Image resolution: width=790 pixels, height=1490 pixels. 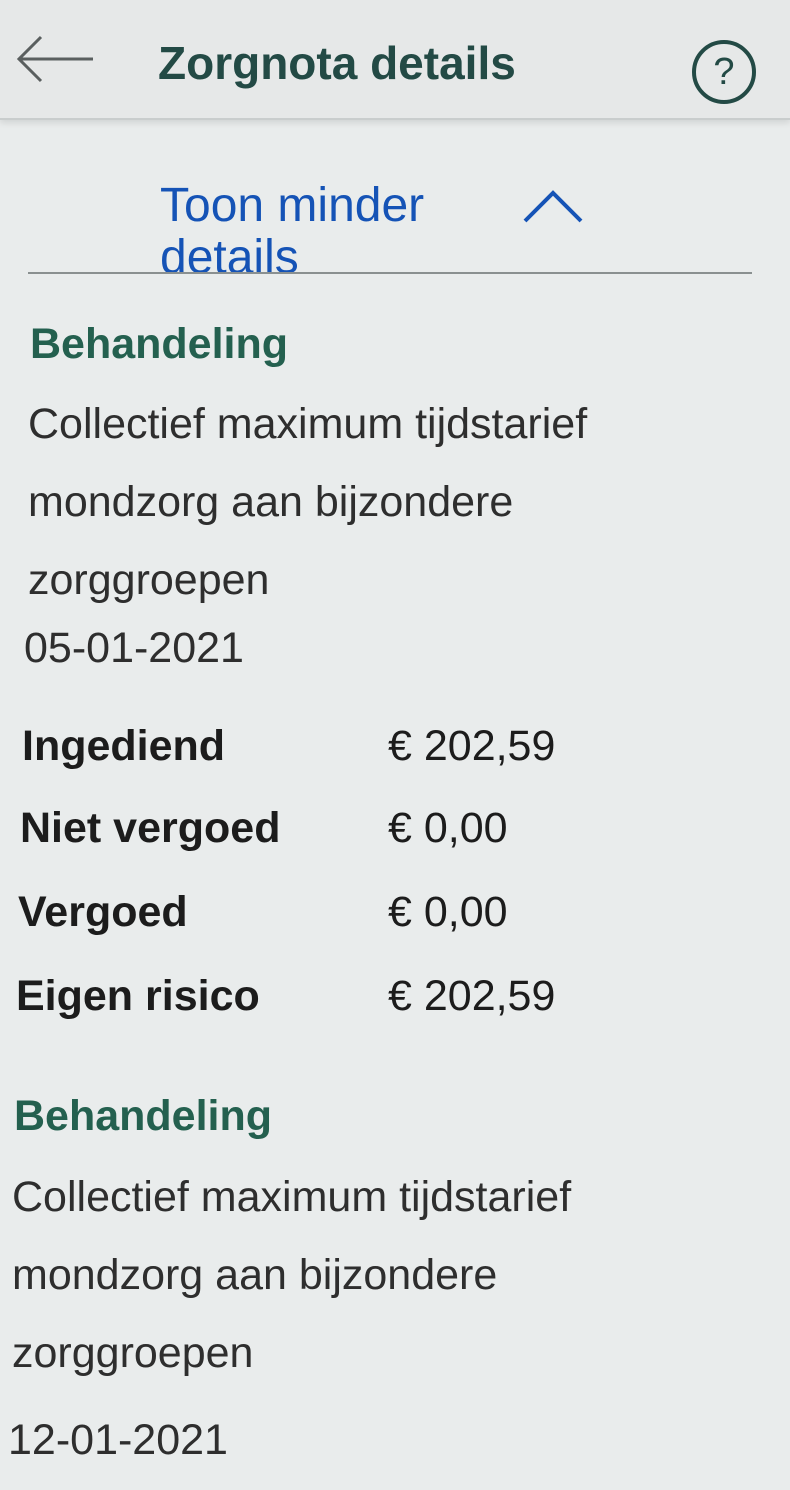 I want to click on amount-row-ingediend: Ingediend € 202,59, so click(x=395, y=752).